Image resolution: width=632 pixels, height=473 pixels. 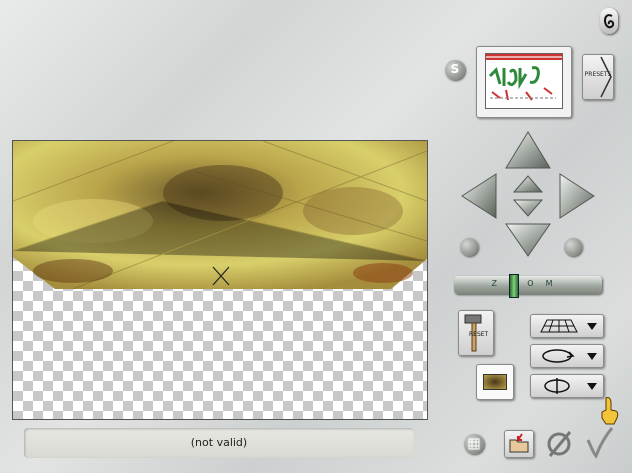 What do you see at coordinates (606, 77) in the screenshot?
I see `presets-chevron-icon` at bounding box center [606, 77].